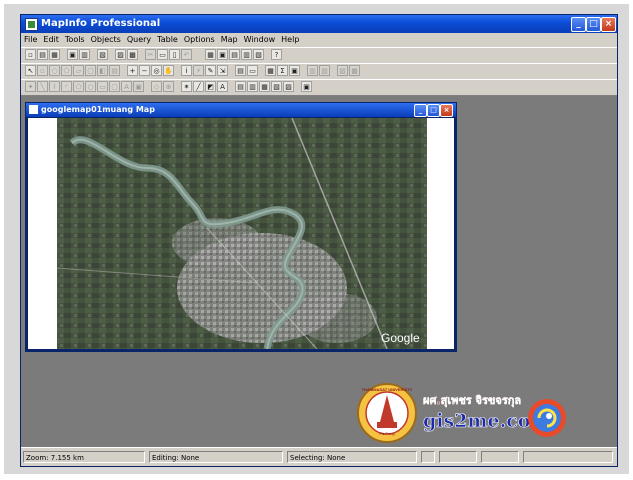 The image size is (633, 480). Describe the element at coordinates (222, 54) in the screenshot. I see `new-mapper-icon: ▣` at that location.